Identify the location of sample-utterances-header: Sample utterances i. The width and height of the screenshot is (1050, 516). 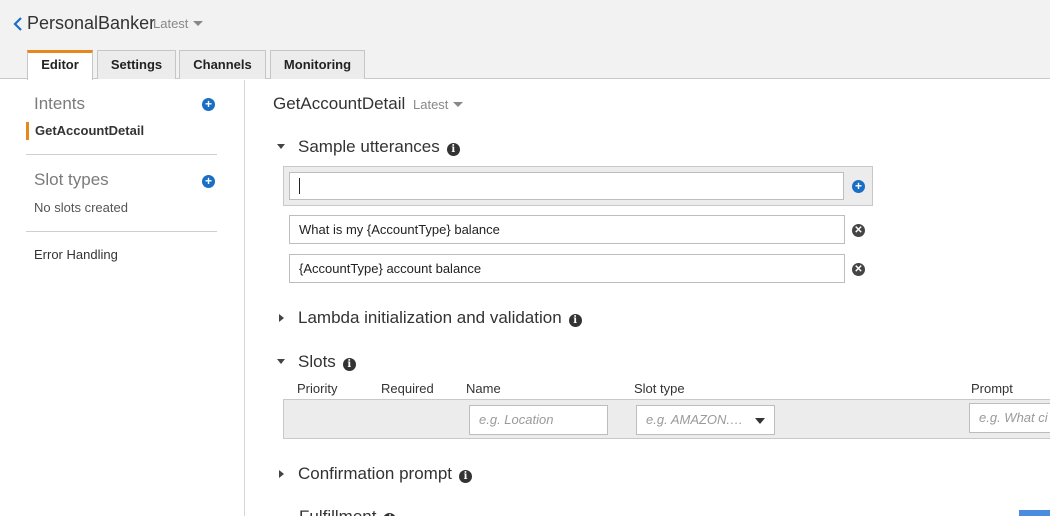
(368, 147).